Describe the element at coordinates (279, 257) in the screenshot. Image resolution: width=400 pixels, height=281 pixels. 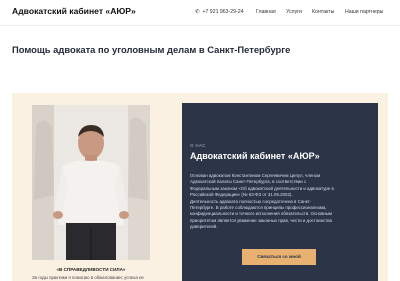
I see `contact-me-button: Связаться со мной` at that location.